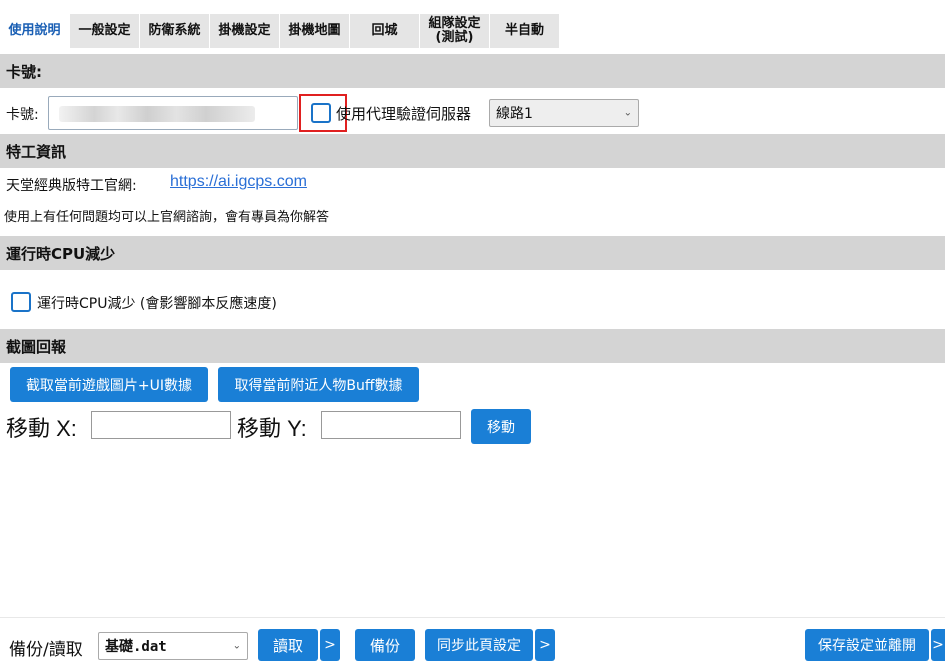 This screenshot has width=945, height=668. Describe the element at coordinates (71, 186) in the screenshot. I see `site-label: 天堂經典版特工官網:` at that location.